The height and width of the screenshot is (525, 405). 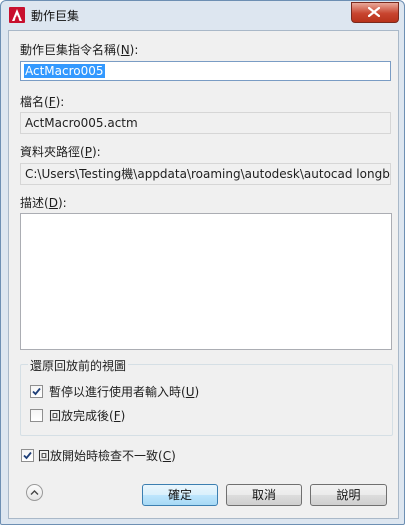 I want to click on close-icon, so click(x=374, y=12).